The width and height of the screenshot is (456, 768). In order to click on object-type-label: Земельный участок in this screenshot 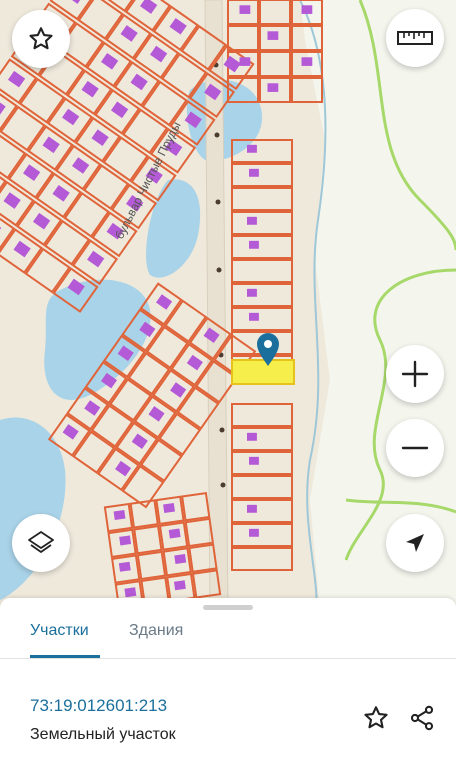, I will do `click(103, 734)`.